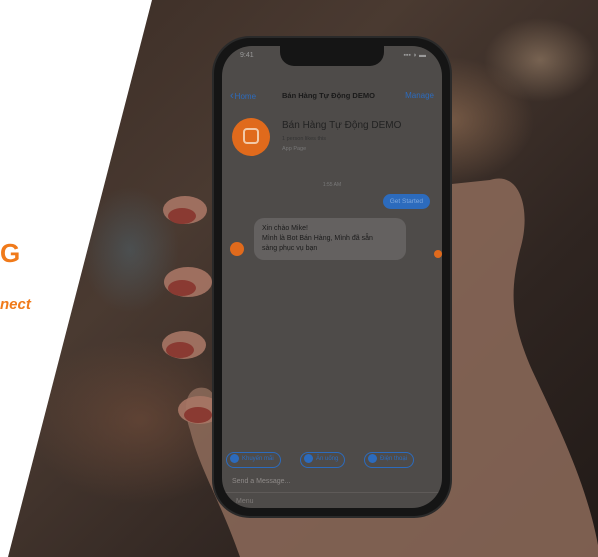  I want to click on offer-icon, so click(234, 458).